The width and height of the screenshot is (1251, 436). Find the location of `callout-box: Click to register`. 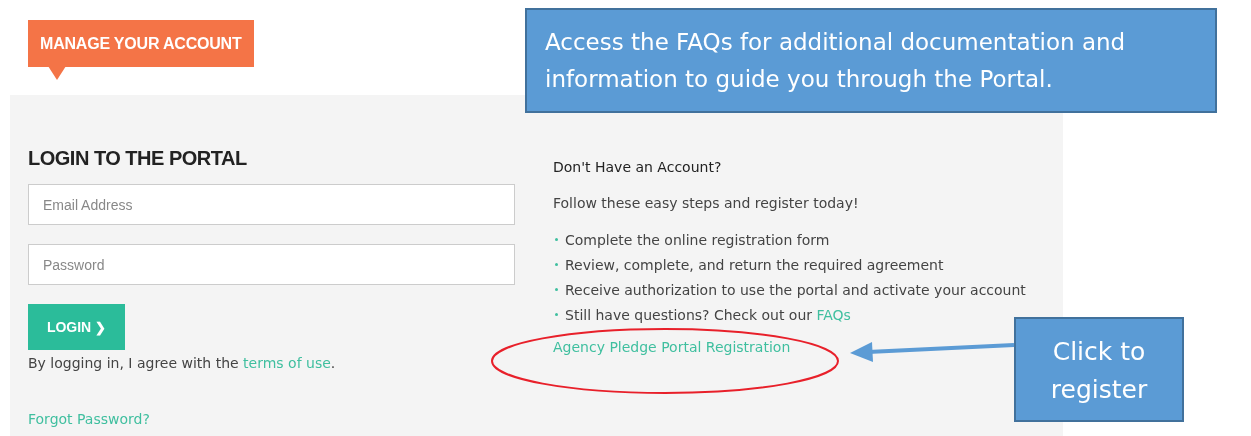

callout-box: Click to register is located at coordinates (1099, 369).